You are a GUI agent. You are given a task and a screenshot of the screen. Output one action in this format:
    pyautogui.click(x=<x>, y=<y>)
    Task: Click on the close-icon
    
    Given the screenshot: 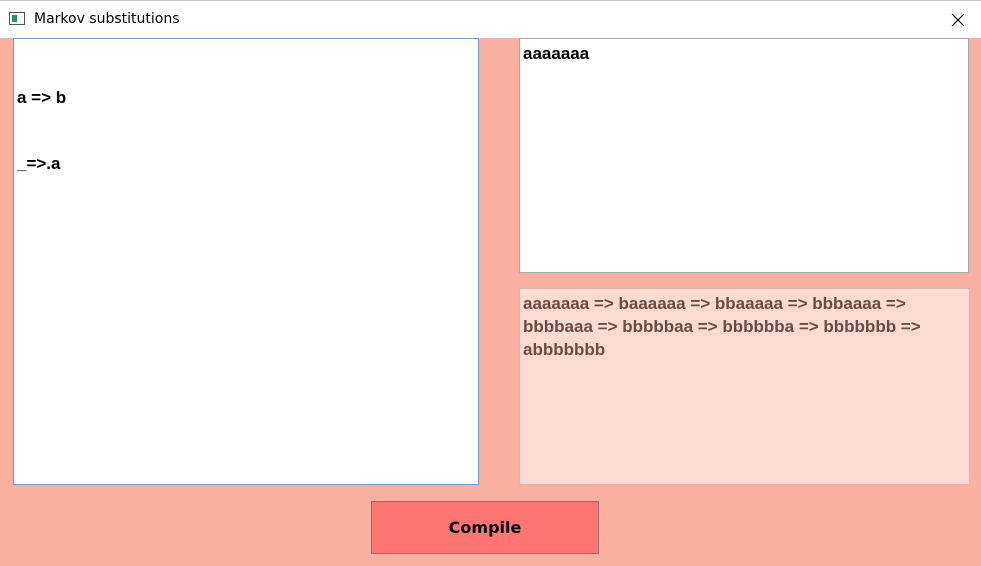 What is the action you would take?
    pyautogui.click(x=958, y=20)
    